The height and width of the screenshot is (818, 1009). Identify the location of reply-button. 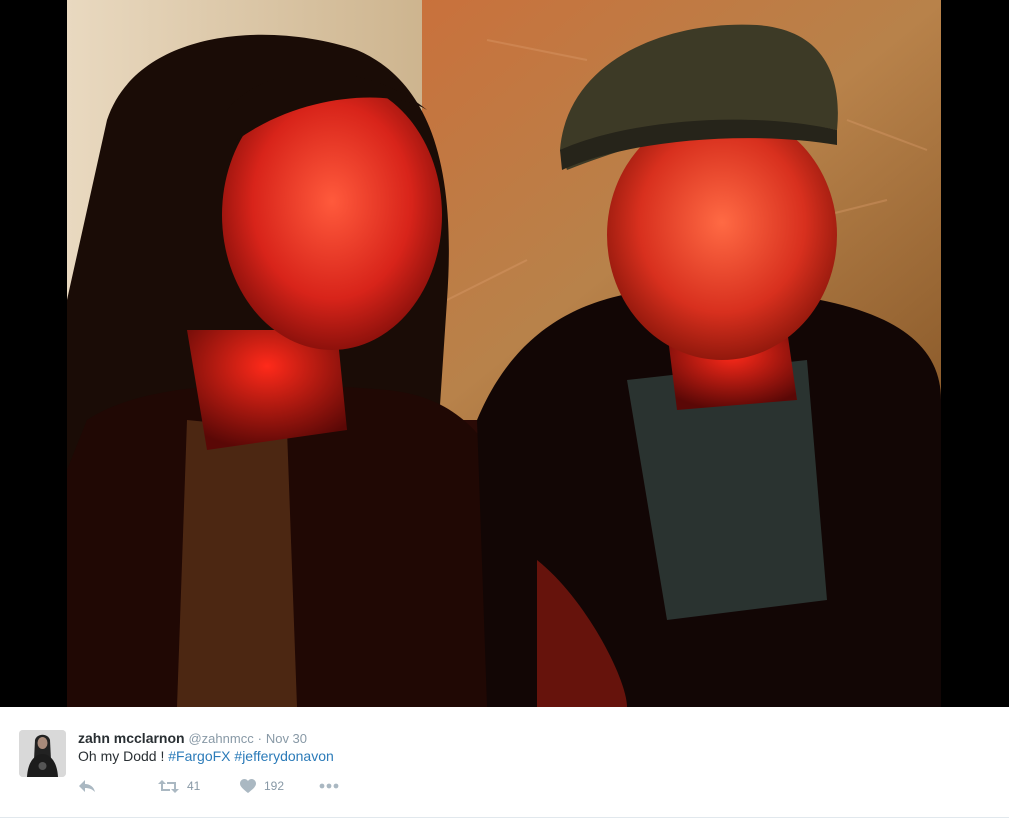
(87, 786).